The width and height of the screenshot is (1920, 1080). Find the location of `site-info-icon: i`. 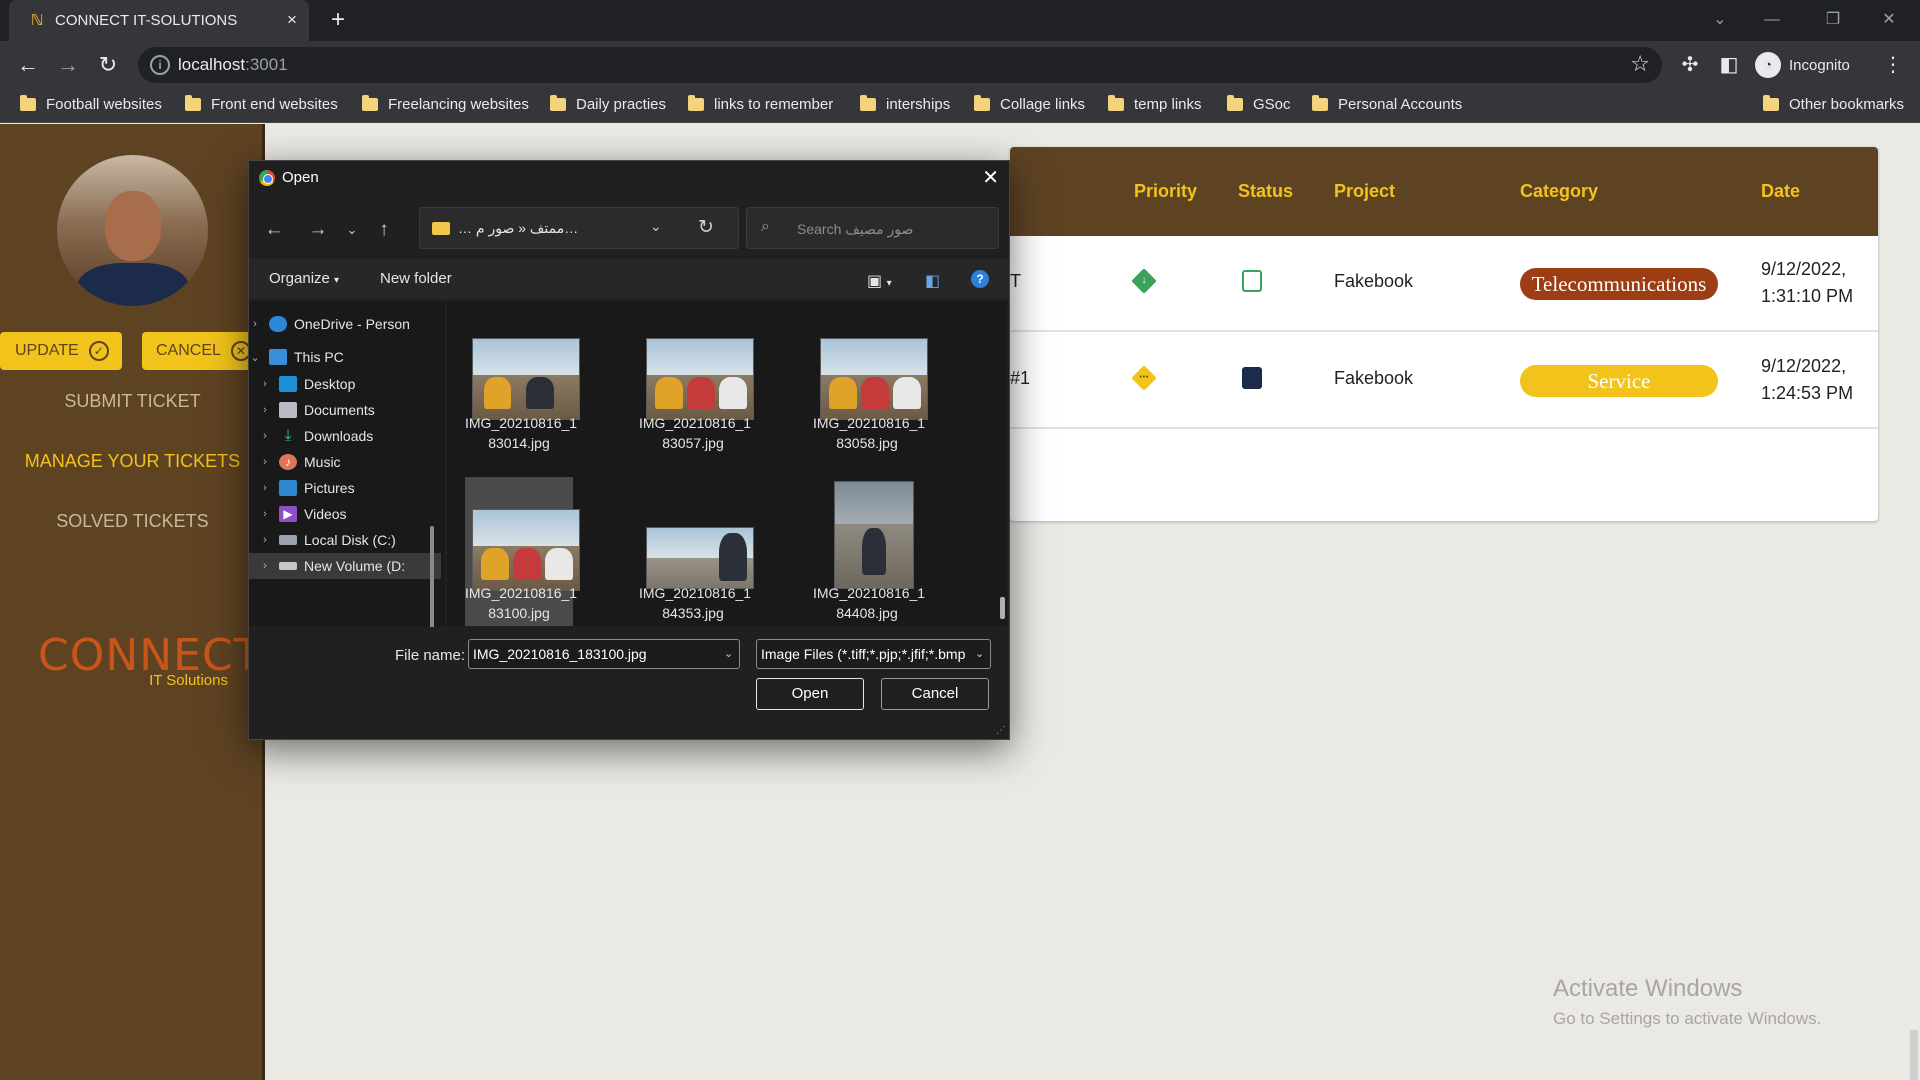

site-info-icon: i is located at coordinates (160, 65).